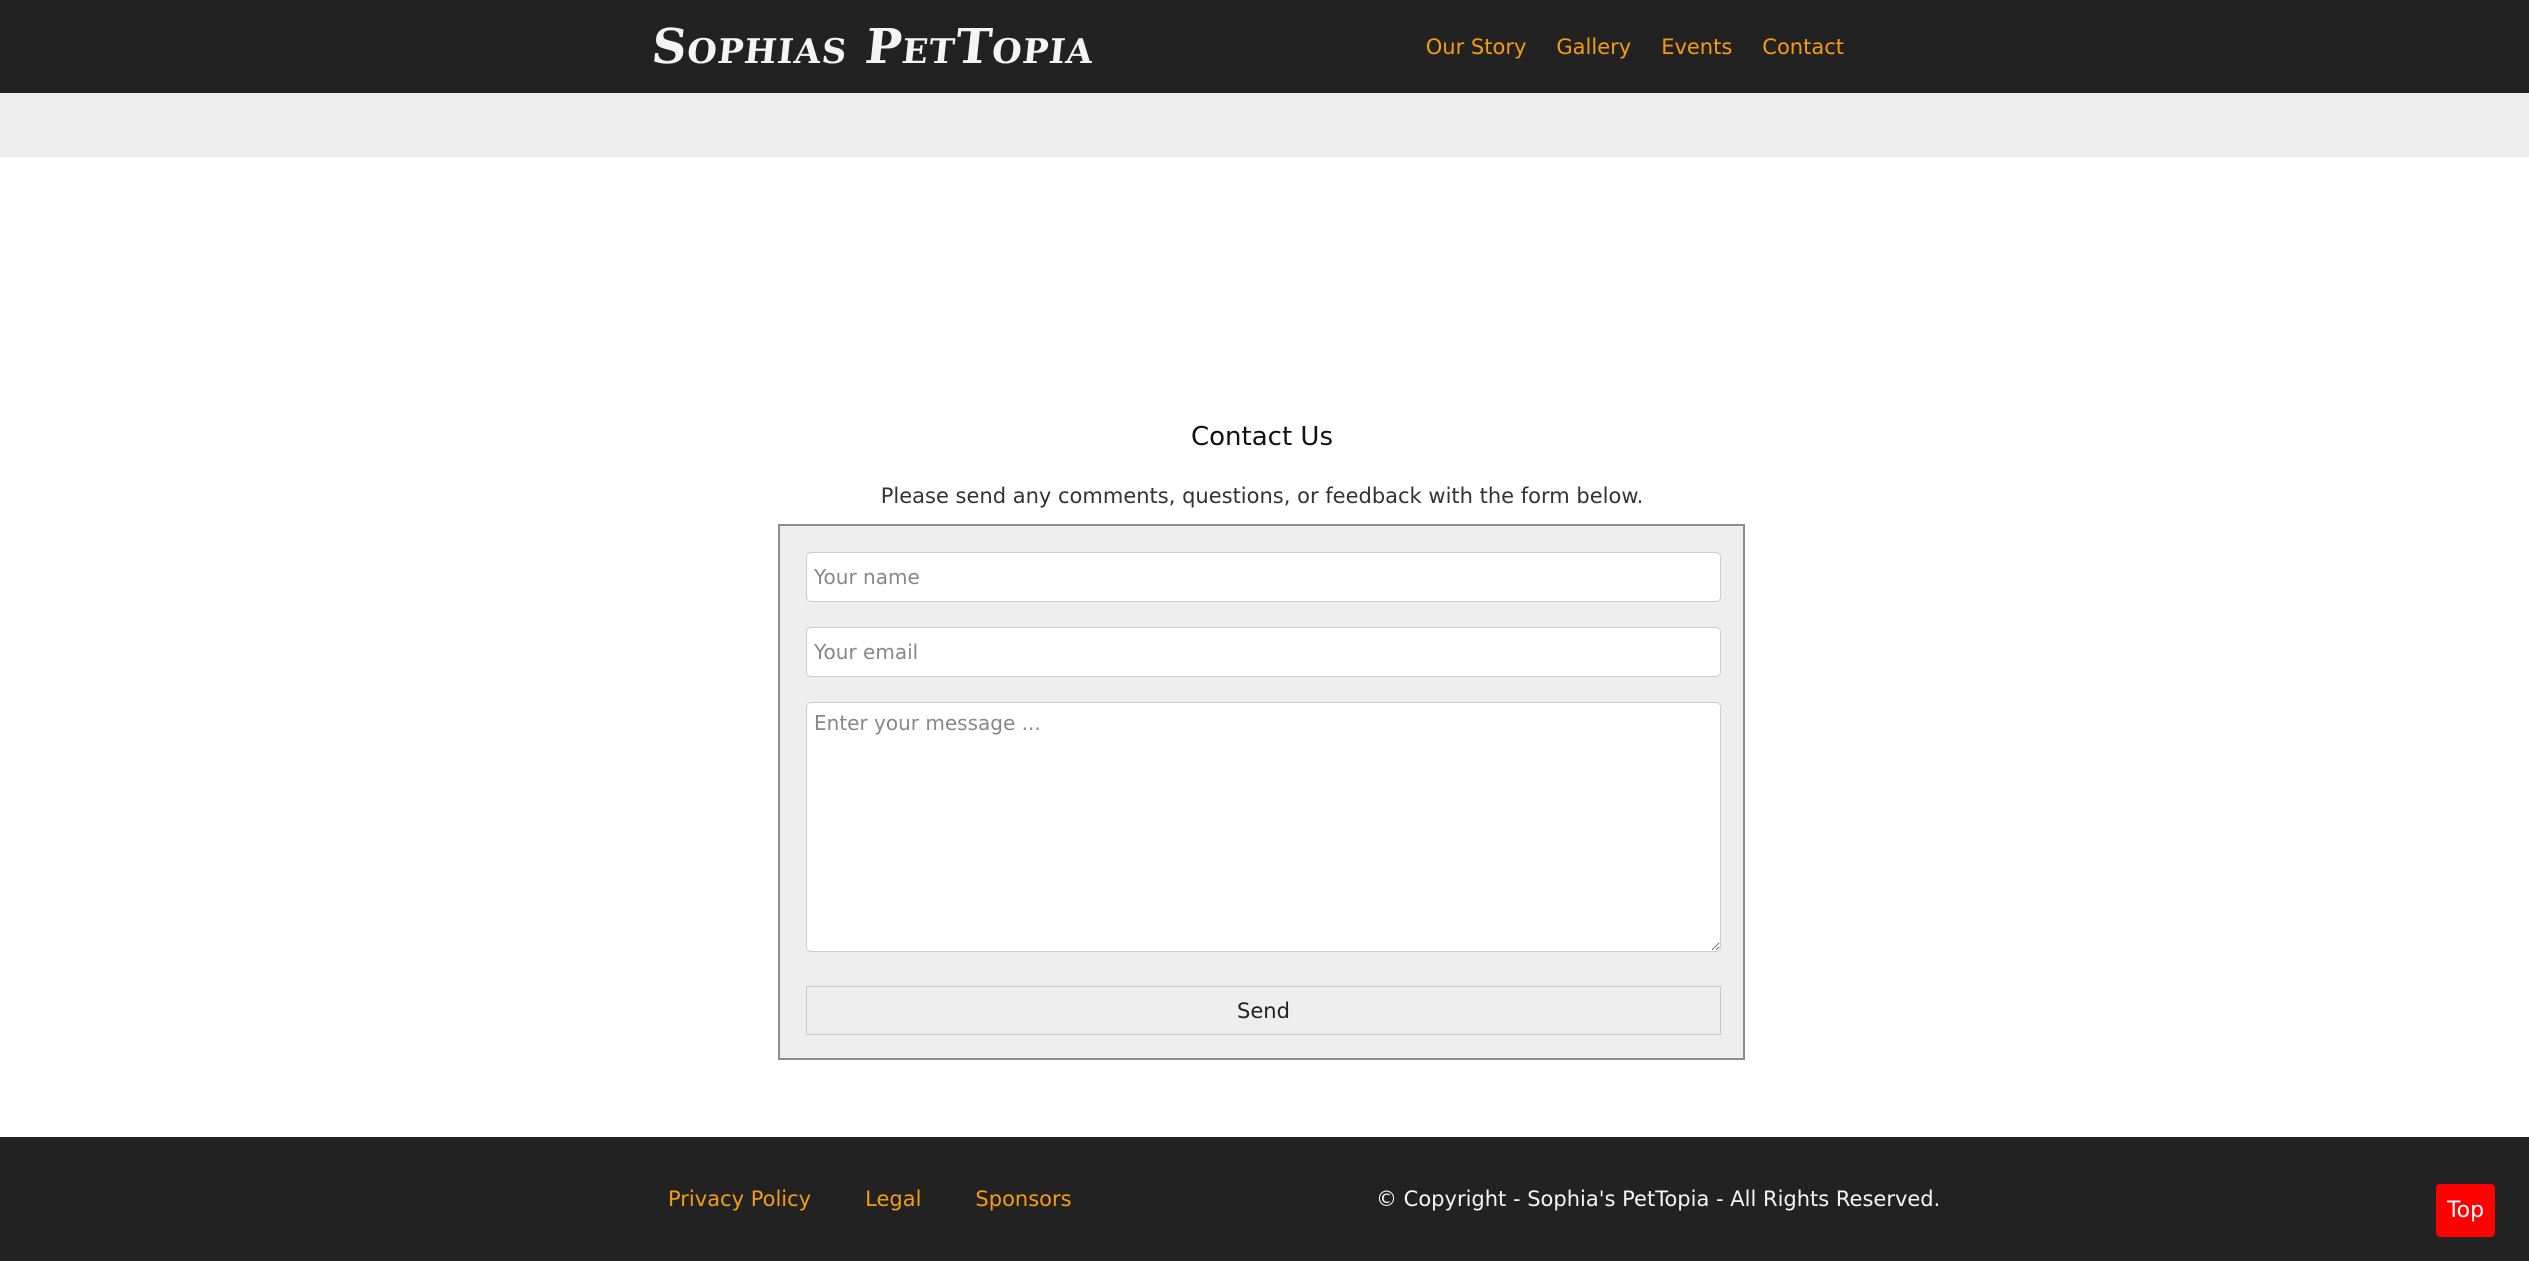  What do you see at coordinates (1263, 577) in the screenshot?
I see `name-input` at bounding box center [1263, 577].